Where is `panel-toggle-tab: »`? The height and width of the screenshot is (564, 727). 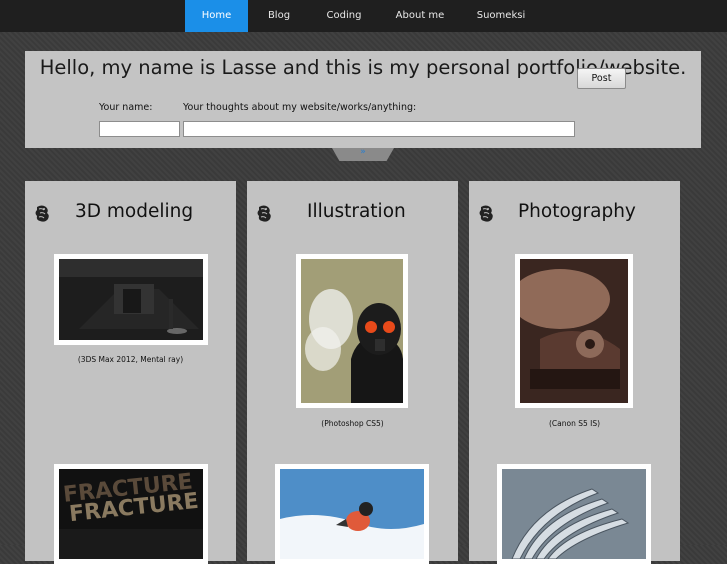 panel-toggle-tab: » is located at coordinates (363, 154).